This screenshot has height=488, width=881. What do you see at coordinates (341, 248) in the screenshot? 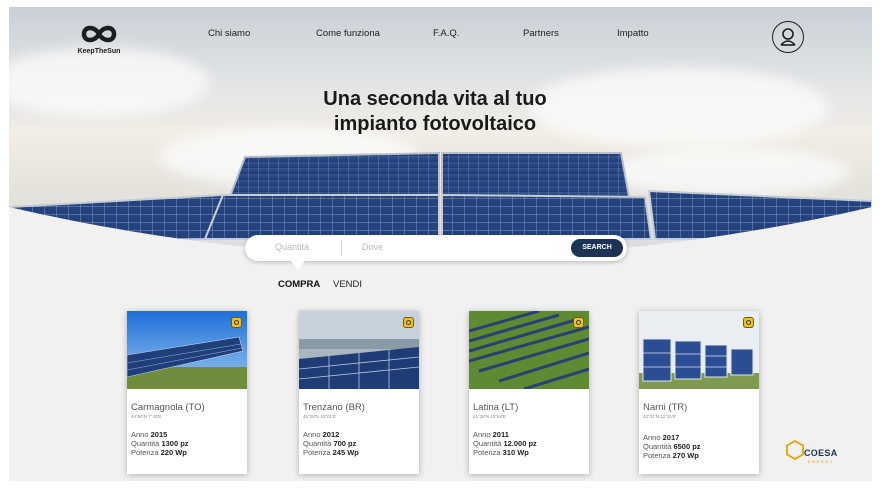
I see `search-divider` at bounding box center [341, 248].